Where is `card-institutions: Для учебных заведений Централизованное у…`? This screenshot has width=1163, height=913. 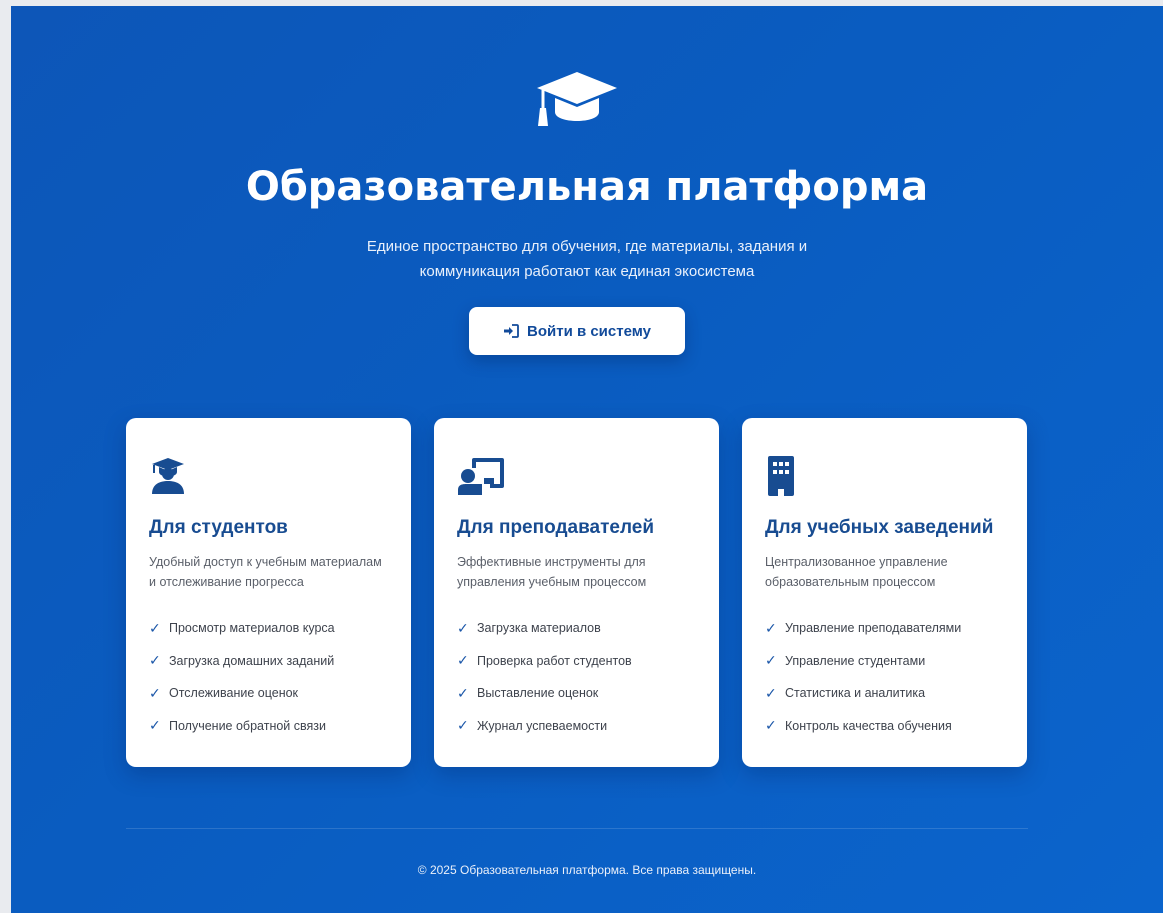 card-institutions: Для учебных заведений Централизованное у… is located at coordinates (884, 592).